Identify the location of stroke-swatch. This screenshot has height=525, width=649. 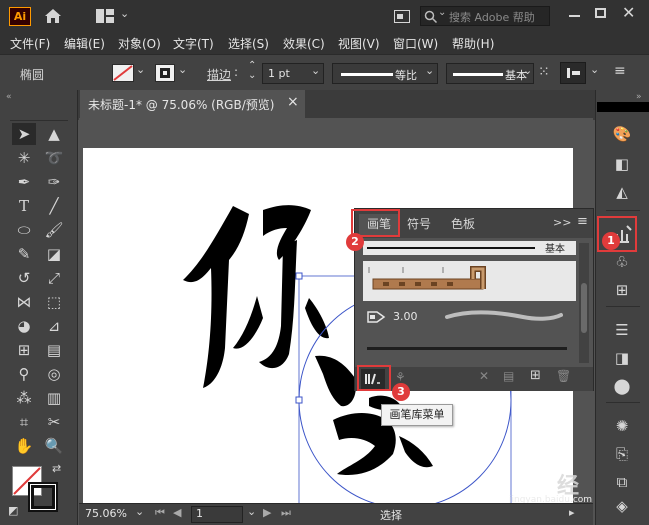
(165, 73).